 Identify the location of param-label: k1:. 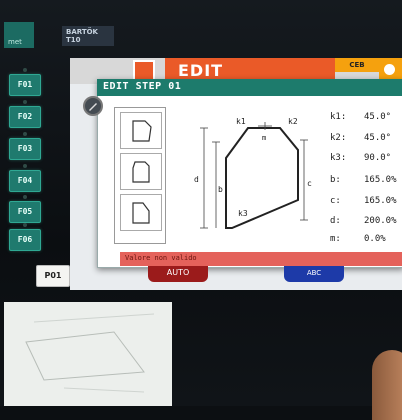
(338, 117).